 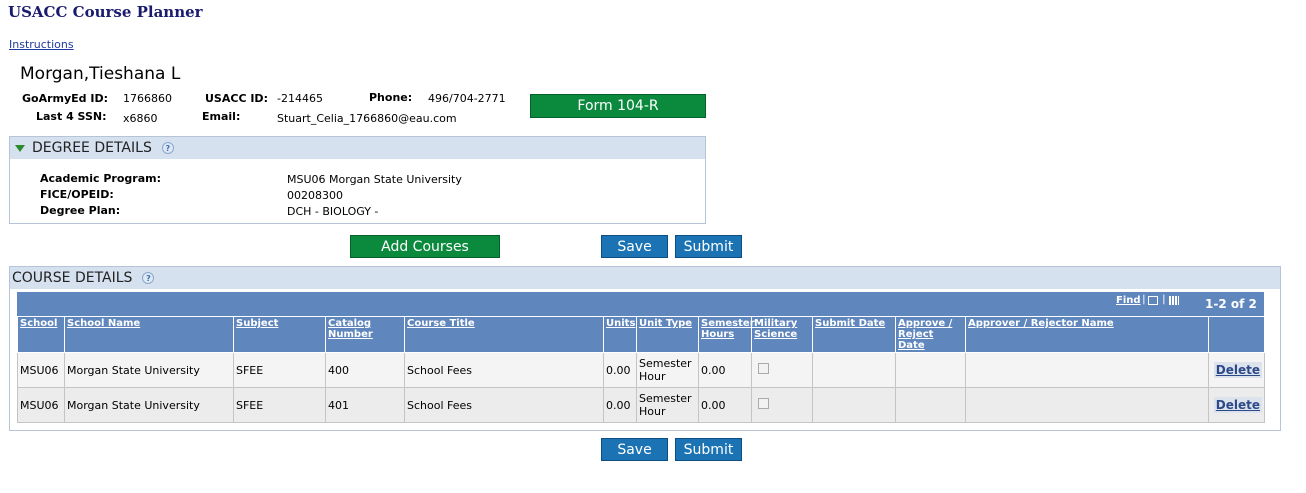 I want to click on grid-toolbar: Find | | 1-2 of 2, so click(x=640, y=305).